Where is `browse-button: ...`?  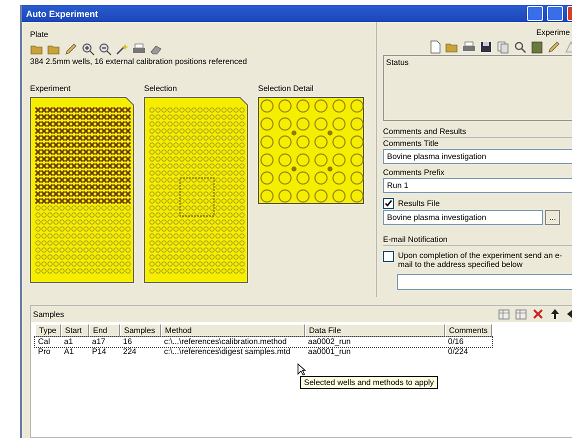 browse-button: ... is located at coordinates (552, 217).